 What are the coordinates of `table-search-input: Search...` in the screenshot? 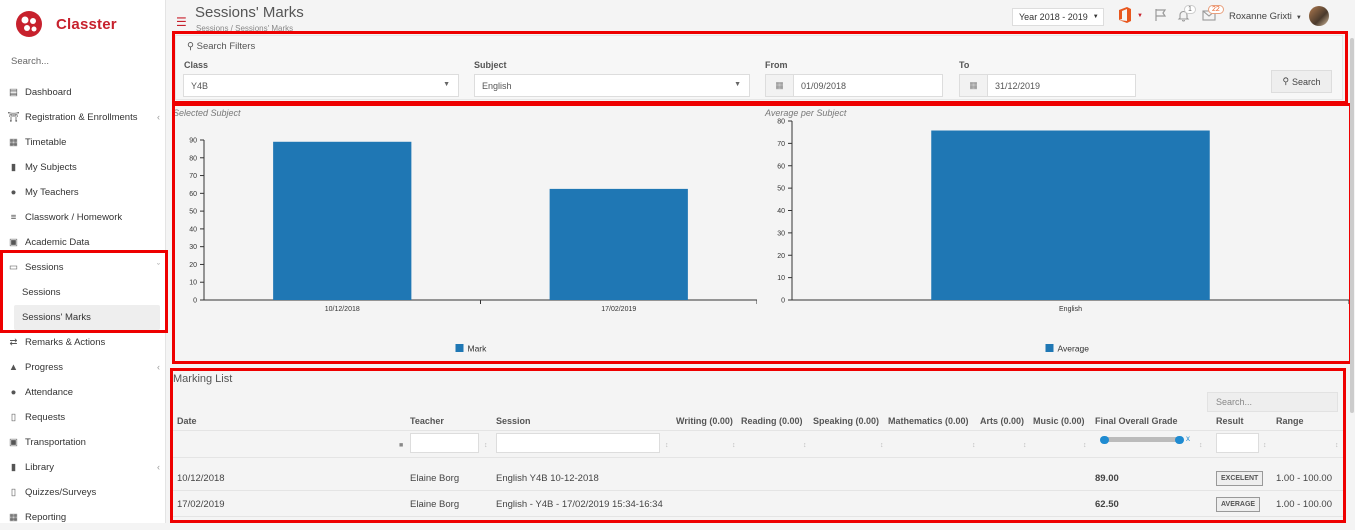 It's located at (1272, 402).